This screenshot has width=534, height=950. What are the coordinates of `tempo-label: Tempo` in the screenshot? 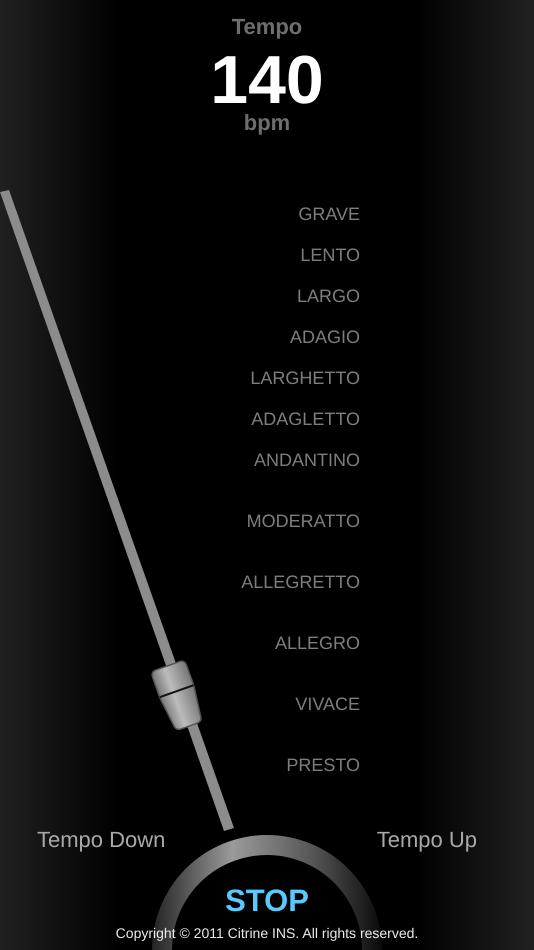 It's located at (267, 27).